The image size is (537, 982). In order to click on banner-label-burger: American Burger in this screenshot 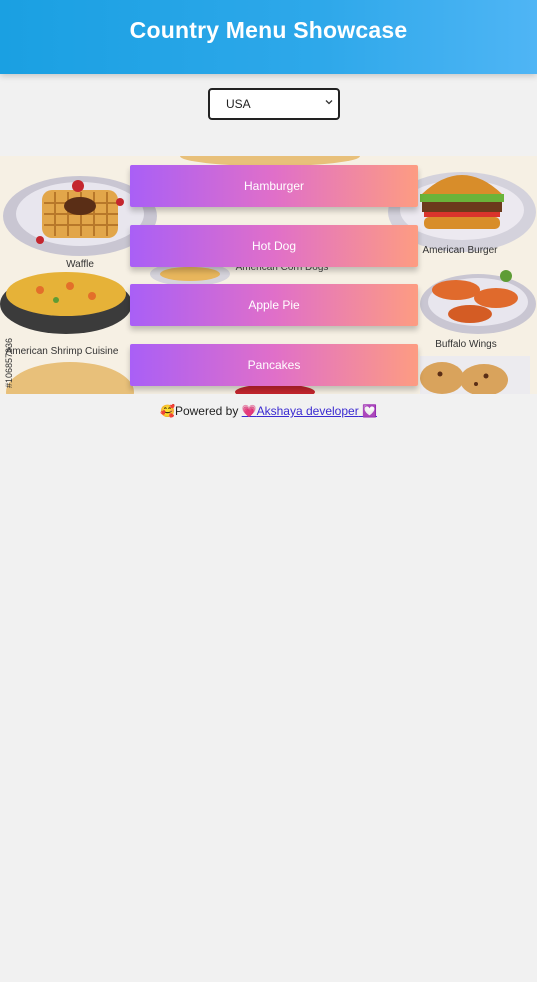, I will do `click(460, 250)`.